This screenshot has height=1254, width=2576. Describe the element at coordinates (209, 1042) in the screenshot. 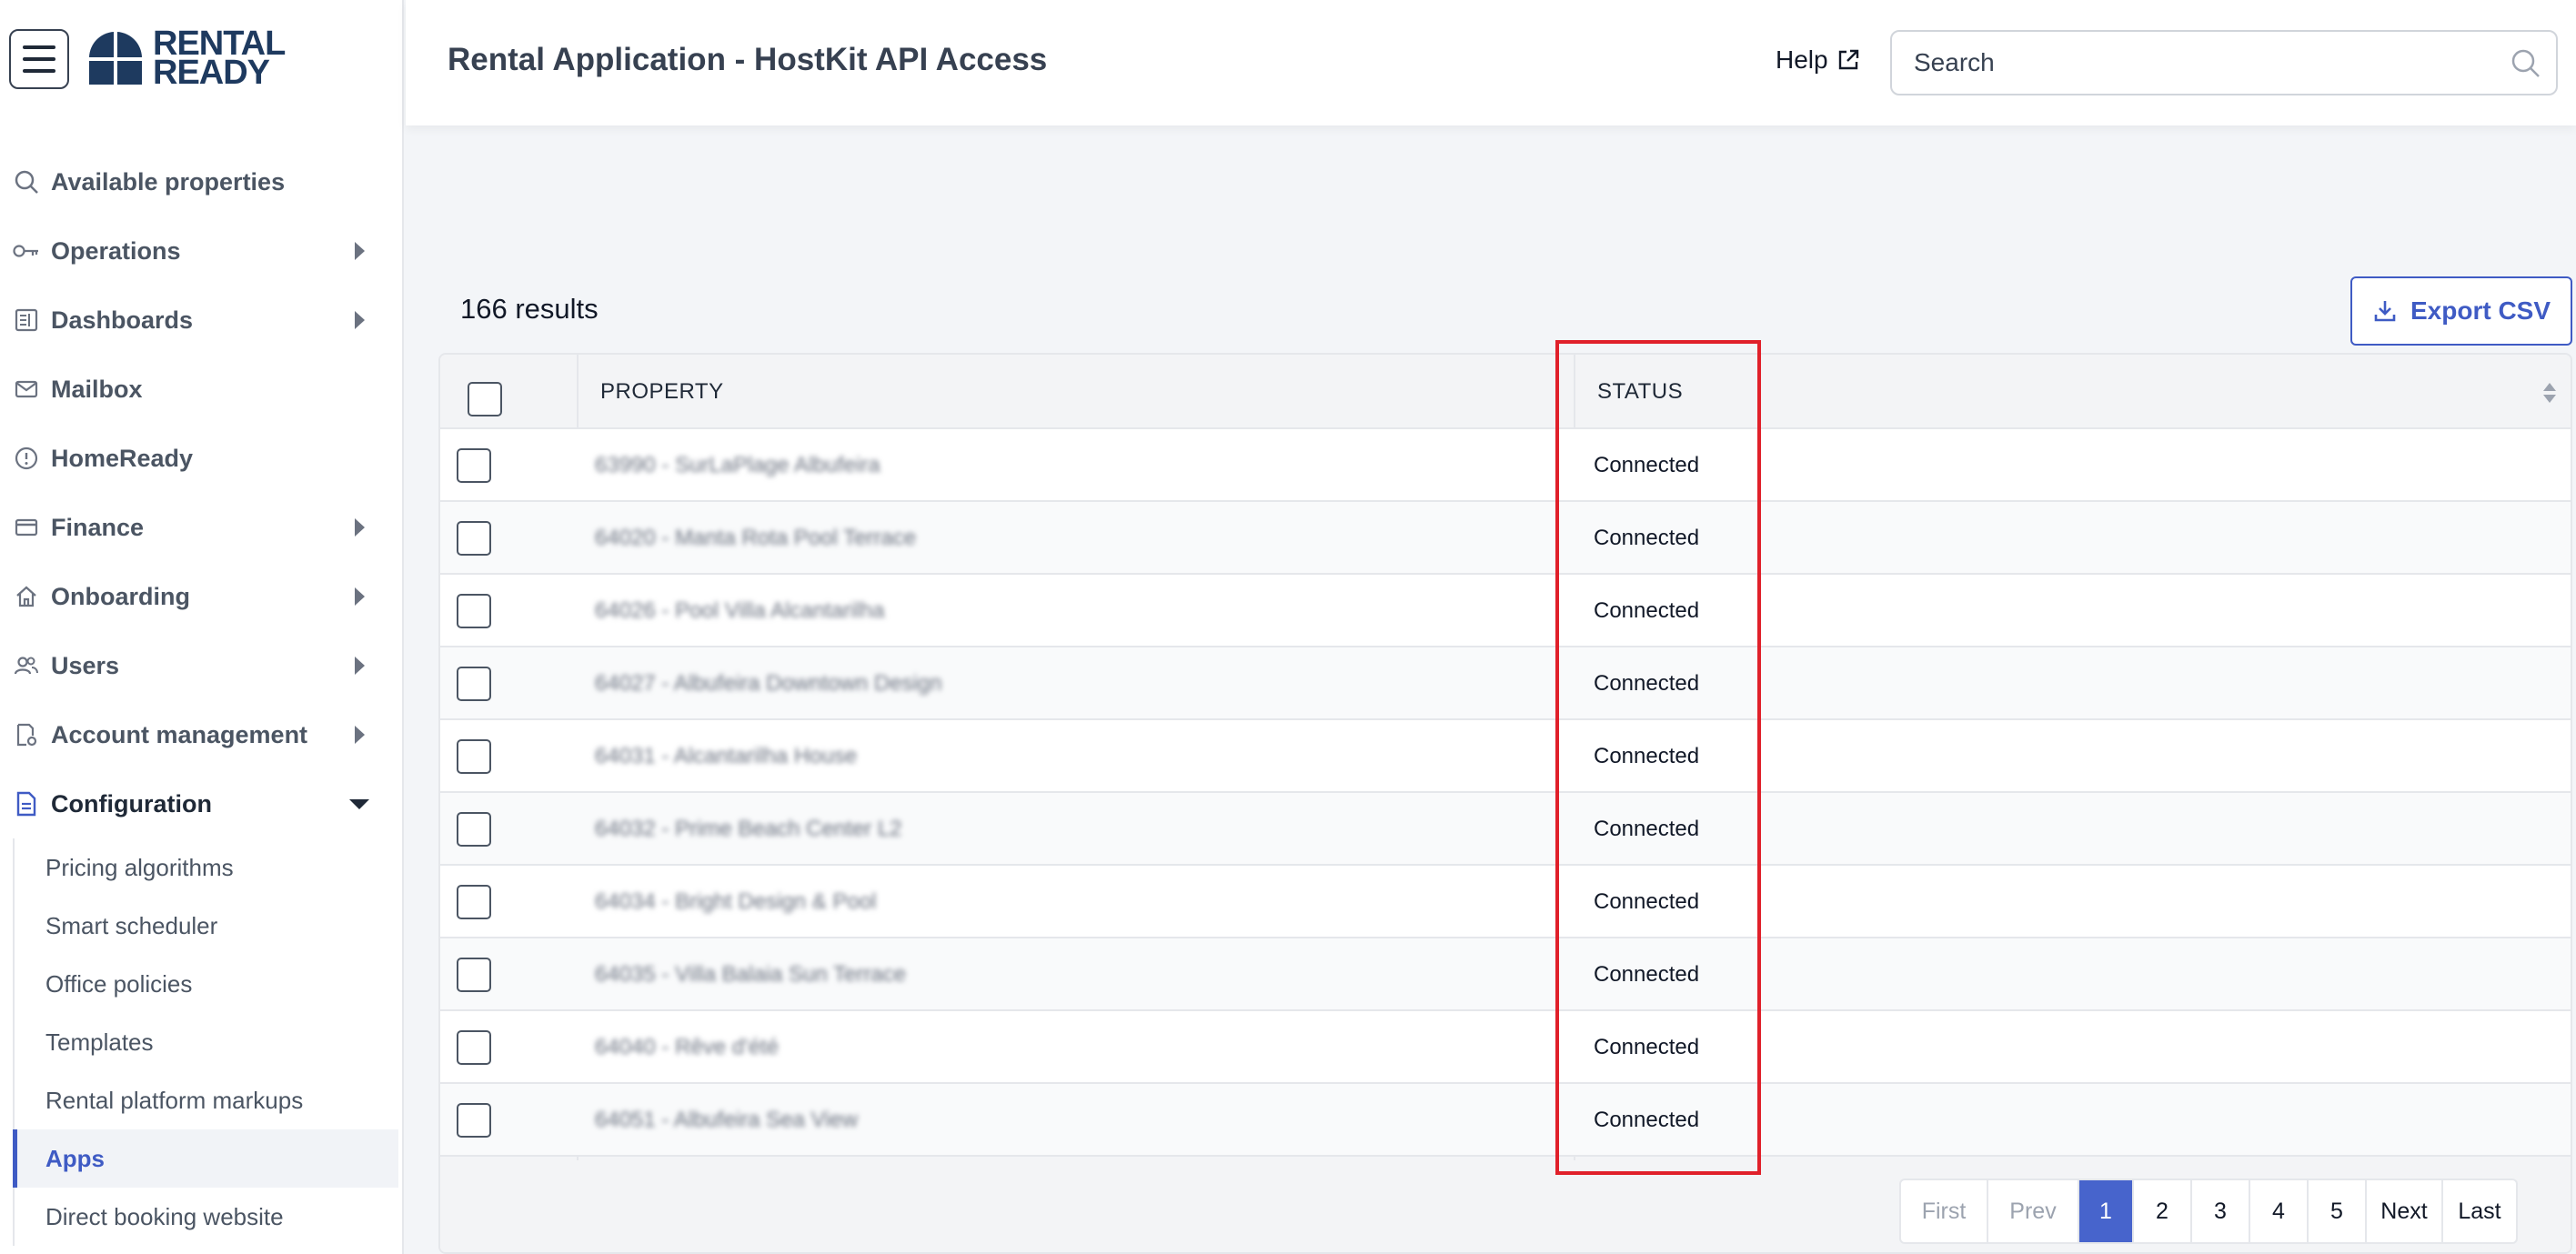

I see `subnav-item-templates: Templates` at that location.